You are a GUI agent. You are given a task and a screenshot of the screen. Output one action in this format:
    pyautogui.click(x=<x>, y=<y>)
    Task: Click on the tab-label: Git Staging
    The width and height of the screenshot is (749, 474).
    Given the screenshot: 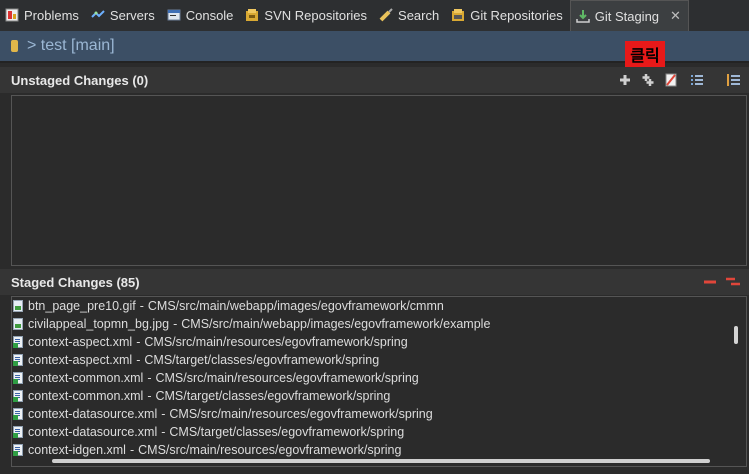 What is the action you would take?
    pyautogui.click(x=627, y=16)
    